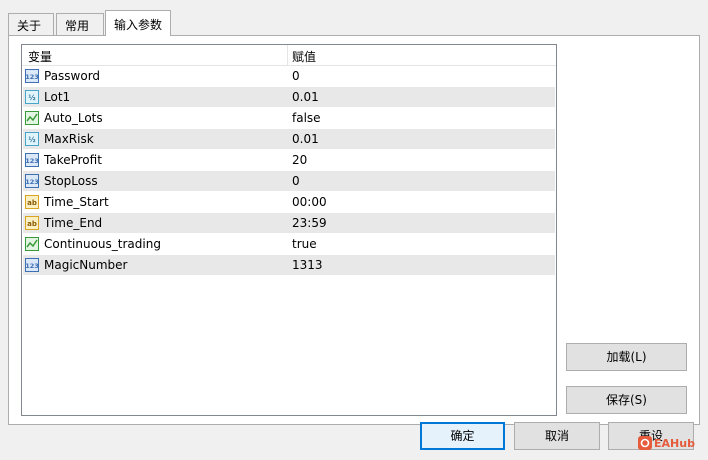  I want to click on save-button-label: 保存(S), so click(626, 400).